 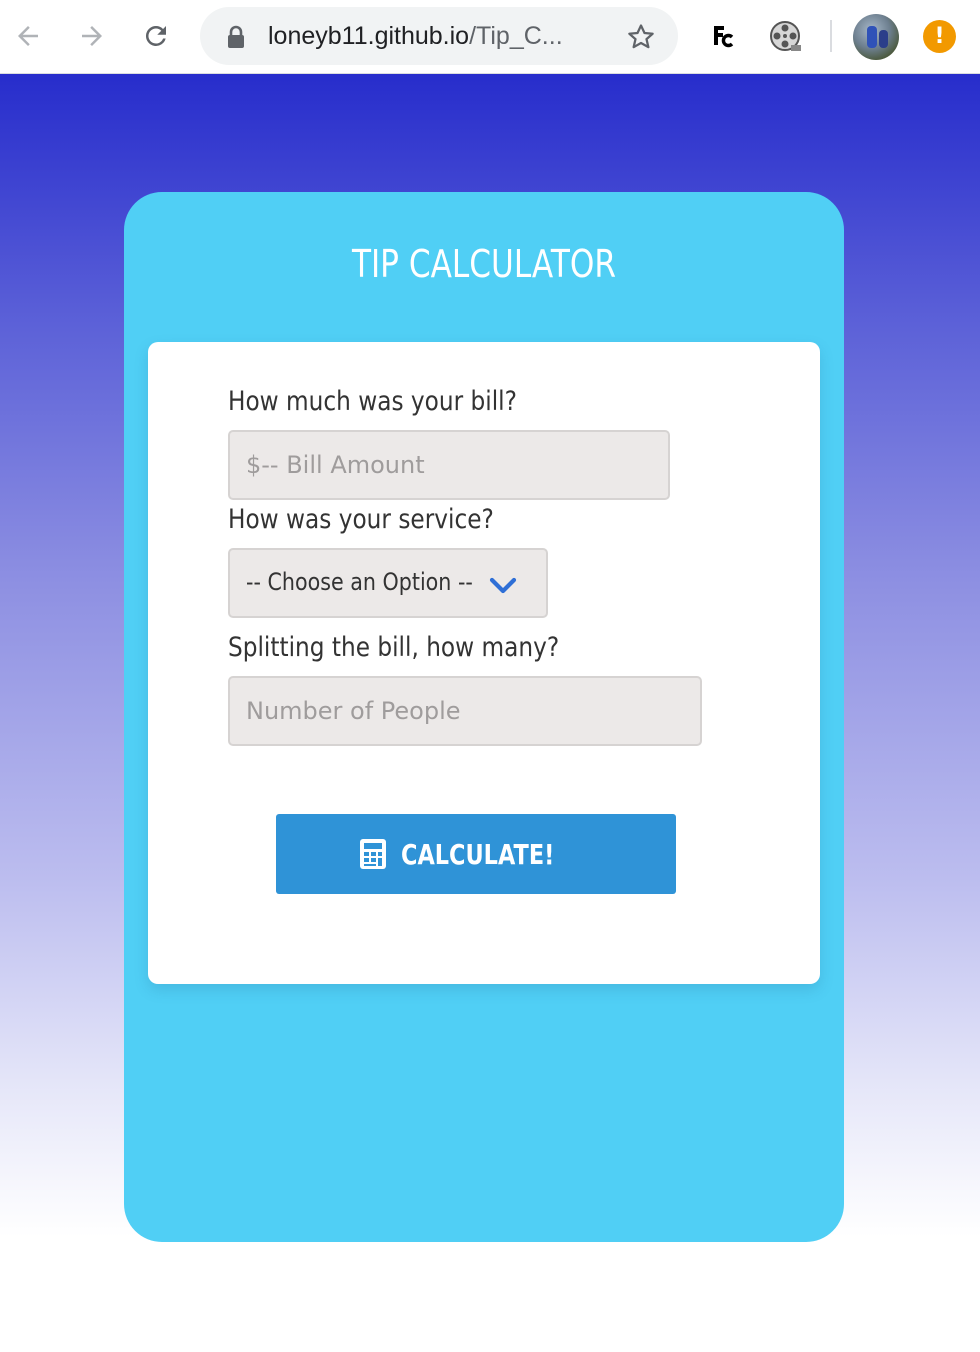 What do you see at coordinates (503, 585) in the screenshot?
I see `chevron-down-icon` at bounding box center [503, 585].